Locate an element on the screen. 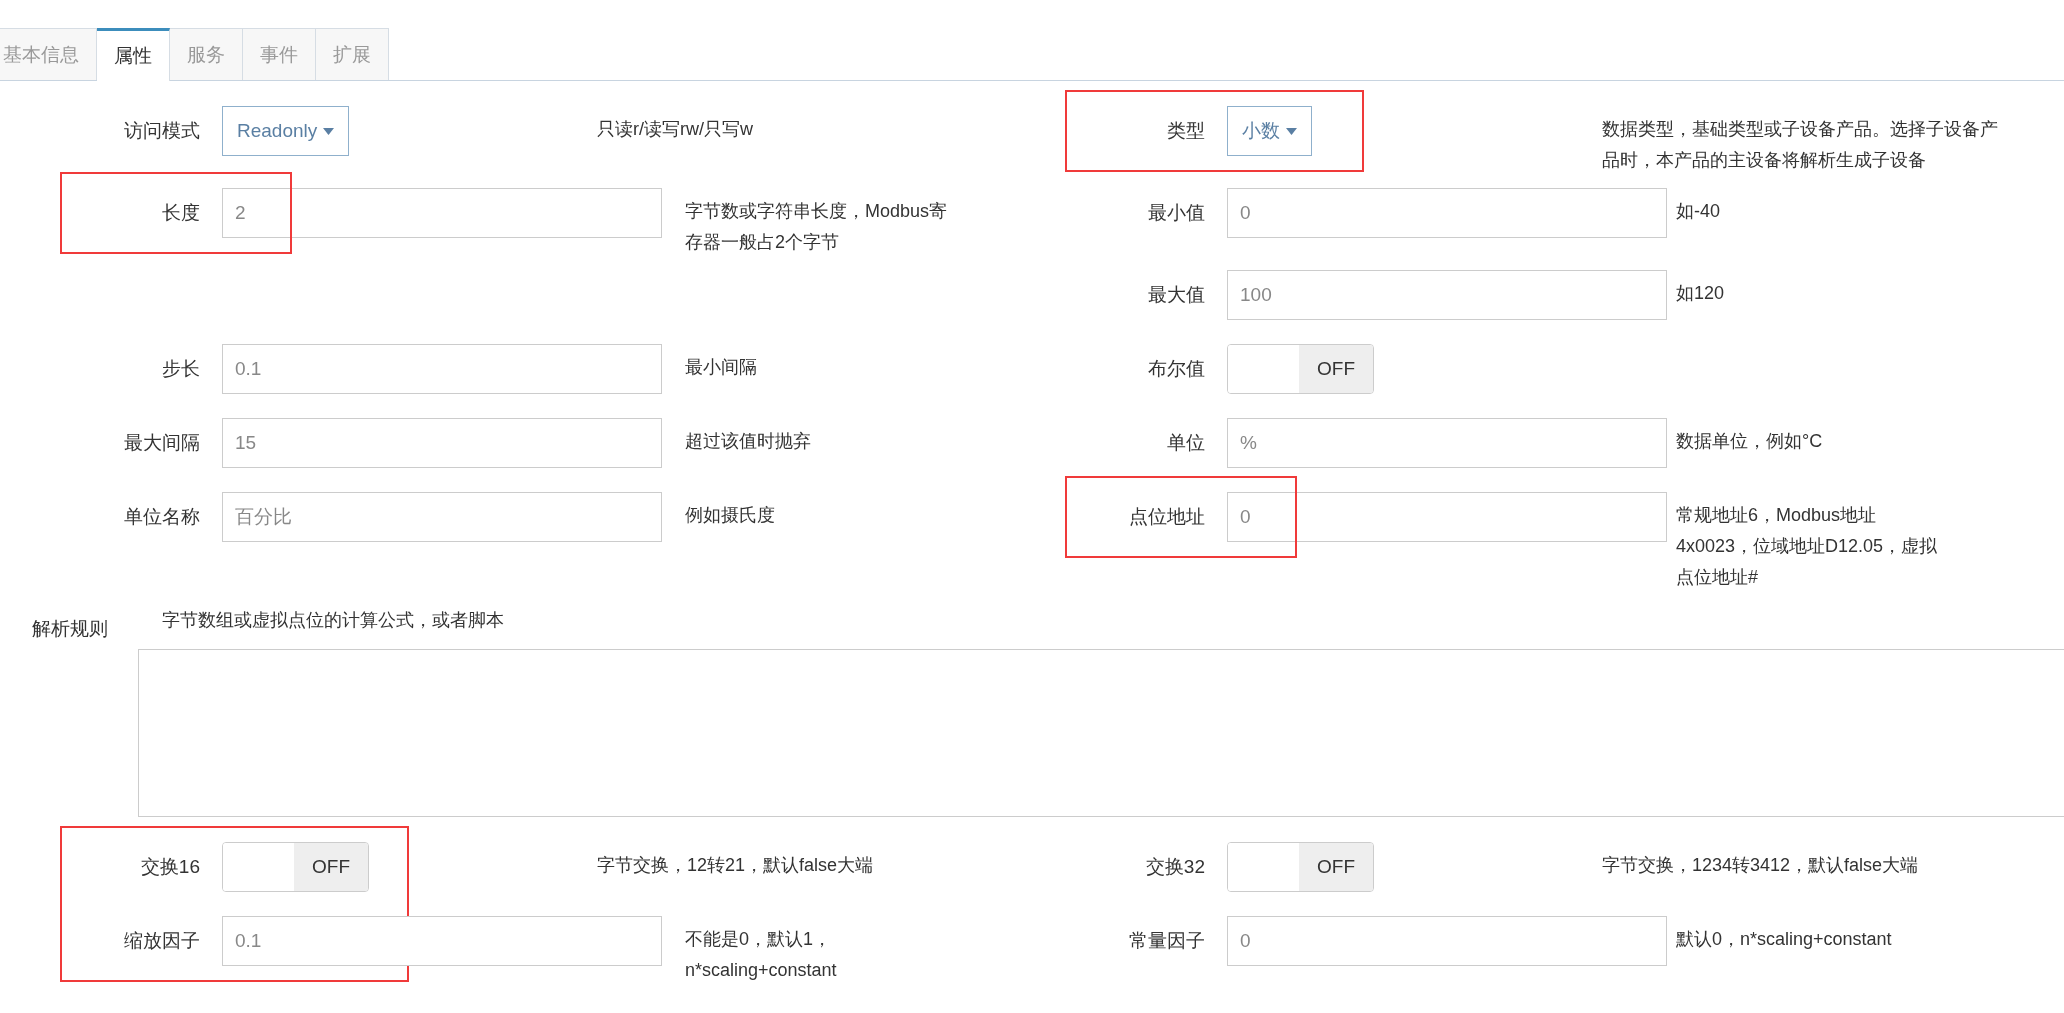 The width and height of the screenshot is (2064, 1013). text-input: 100 is located at coordinates (1447, 295).